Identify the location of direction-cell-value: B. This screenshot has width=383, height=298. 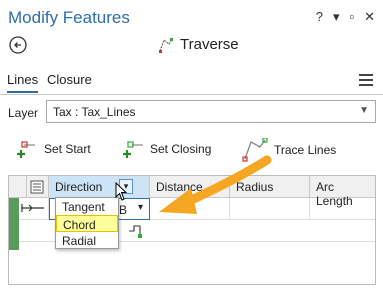
(122, 210).